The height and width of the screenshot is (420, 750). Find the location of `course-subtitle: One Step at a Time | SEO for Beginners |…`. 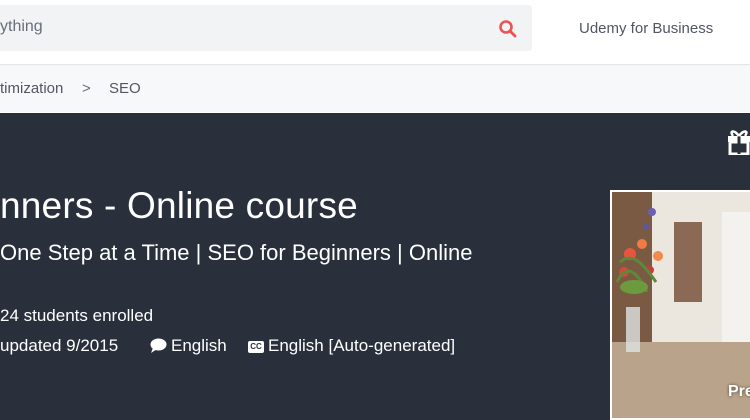

course-subtitle: One Step at a Time | SEO for Beginners |… is located at coordinates (236, 252).